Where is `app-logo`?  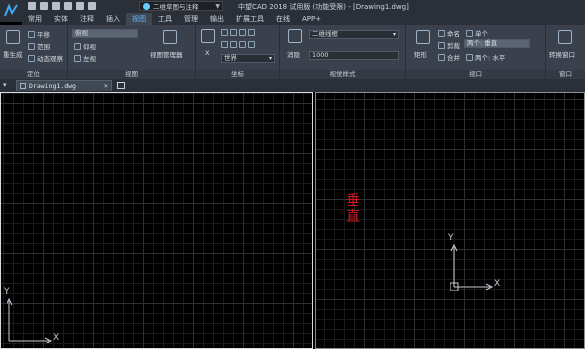 app-logo is located at coordinates (11, 11).